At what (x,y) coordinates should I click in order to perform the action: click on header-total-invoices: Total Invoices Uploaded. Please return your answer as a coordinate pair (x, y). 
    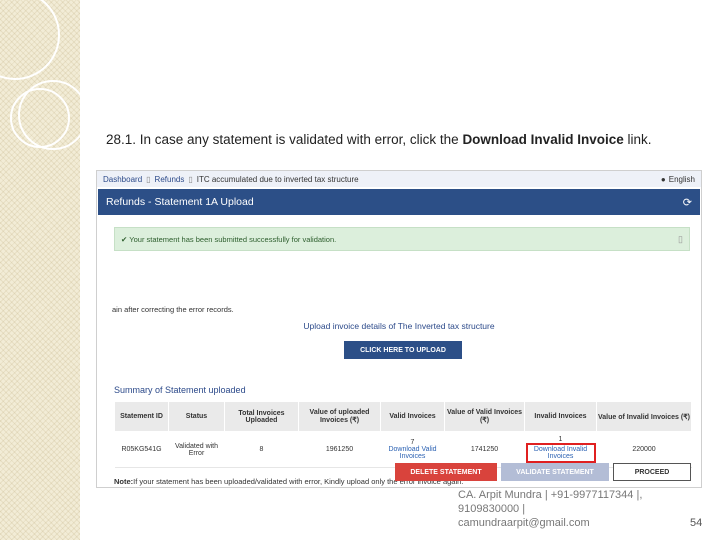
    Looking at the image, I should click on (261, 416).